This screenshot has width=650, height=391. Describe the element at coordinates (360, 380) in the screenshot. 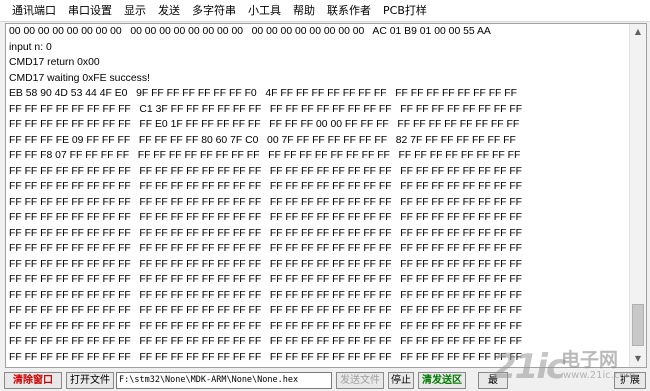

I see `send-file-button: 发送文件` at that location.